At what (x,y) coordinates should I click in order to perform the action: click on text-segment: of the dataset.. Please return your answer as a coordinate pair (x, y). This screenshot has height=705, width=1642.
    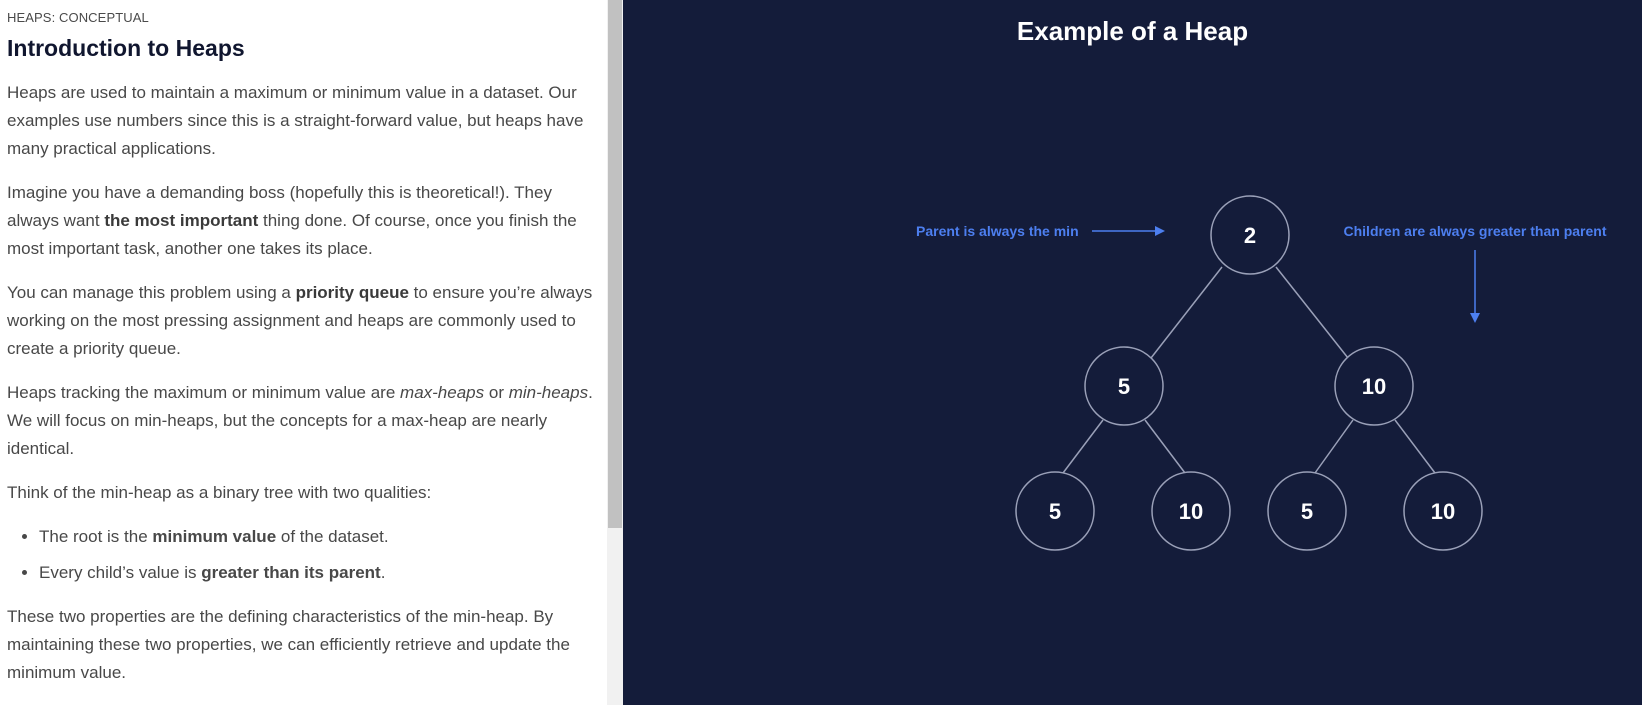
    Looking at the image, I should click on (332, 536).